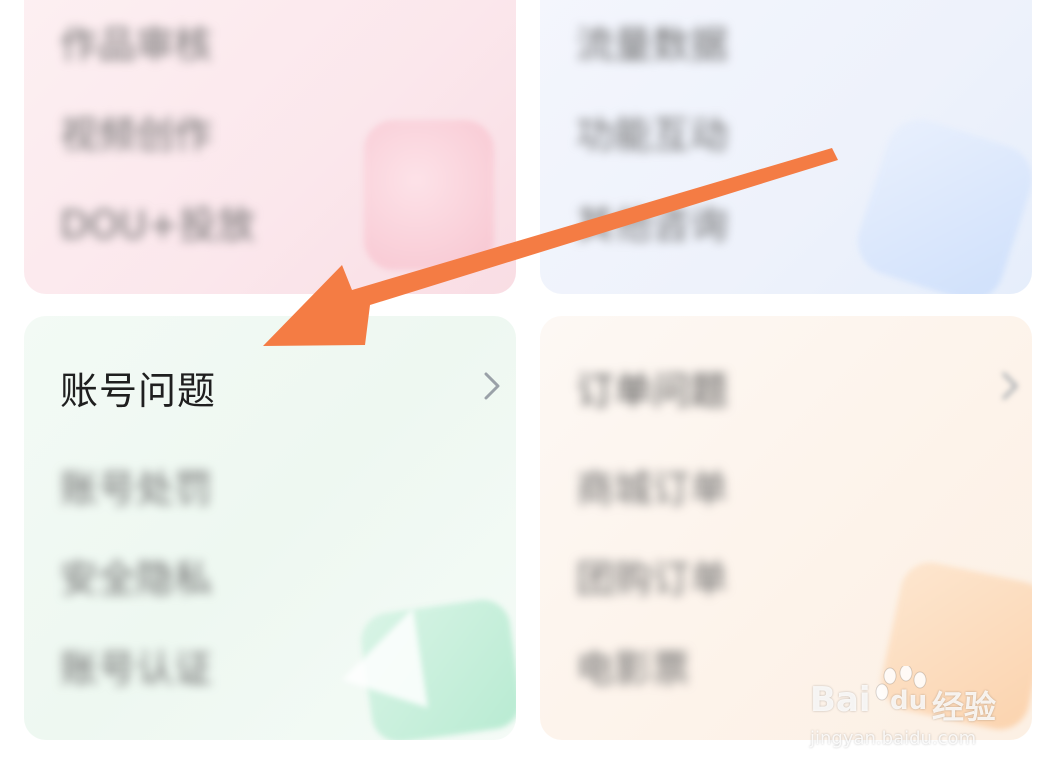 The width and height of the screenshot is (1054, 776). Describe the element at coordinates (893, 738) in the screenshot. I see `watermark-url: jingyan.baidu.com` at that location.